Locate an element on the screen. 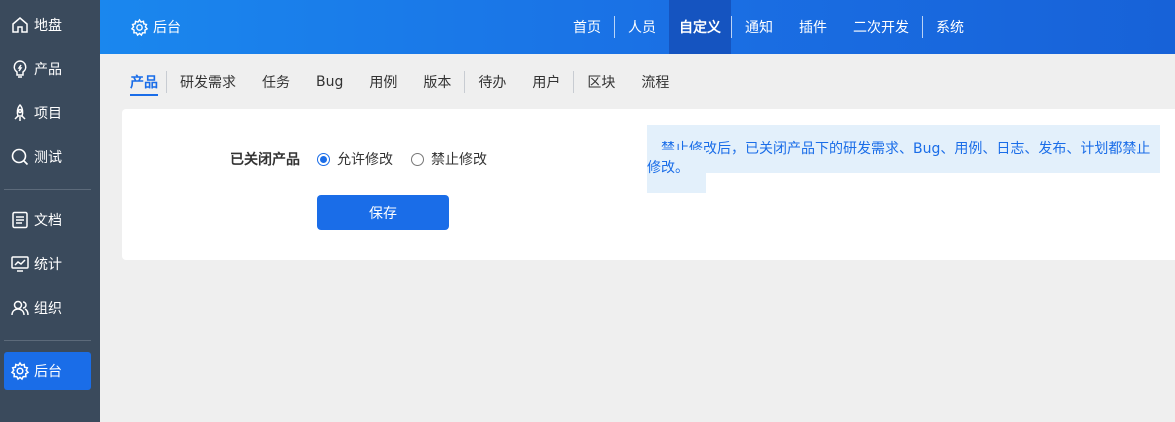 Image resolution: width=1175 pixels, height=422 pixels. radio-forbid-edit: 禁止修改 is located at coordinates (449, 159).